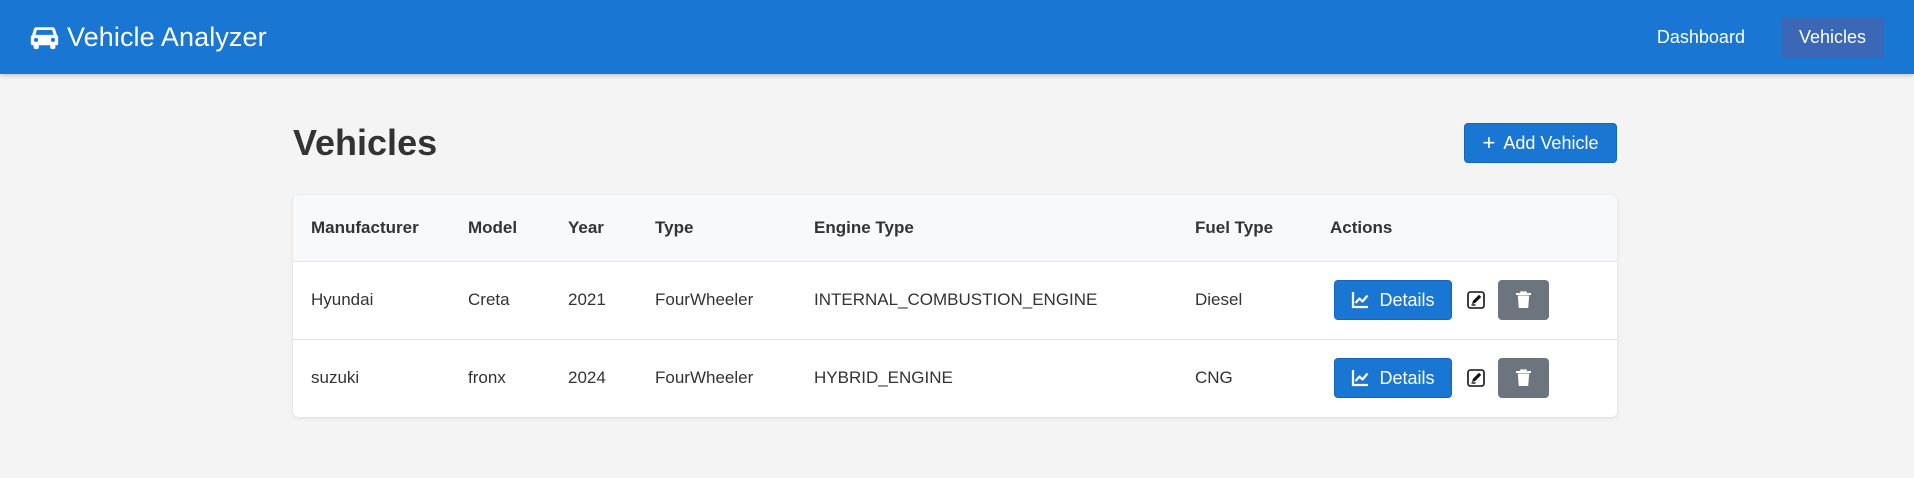 The image size is (1914, 478). I want to click on nav-link-vehicles: Vehicles, so click(1832, 37).